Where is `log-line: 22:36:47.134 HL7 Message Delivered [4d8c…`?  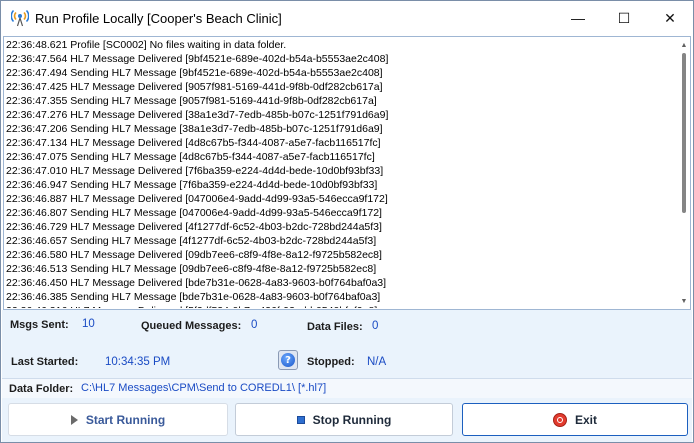 log-line: 22:36:47.134 HL7 Message Delivered [4d8c… is located at coordinates (193, 143).